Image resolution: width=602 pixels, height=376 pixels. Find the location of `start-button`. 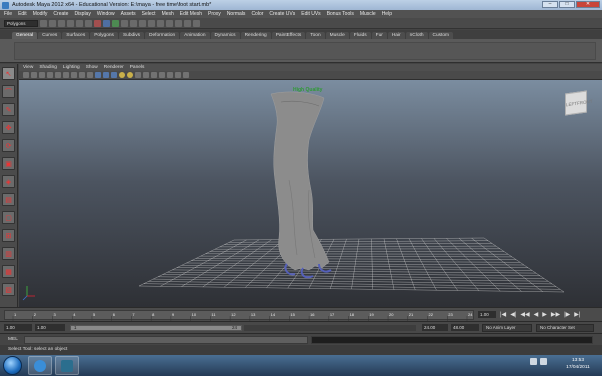

start-button is located at coordinates (12, 365).